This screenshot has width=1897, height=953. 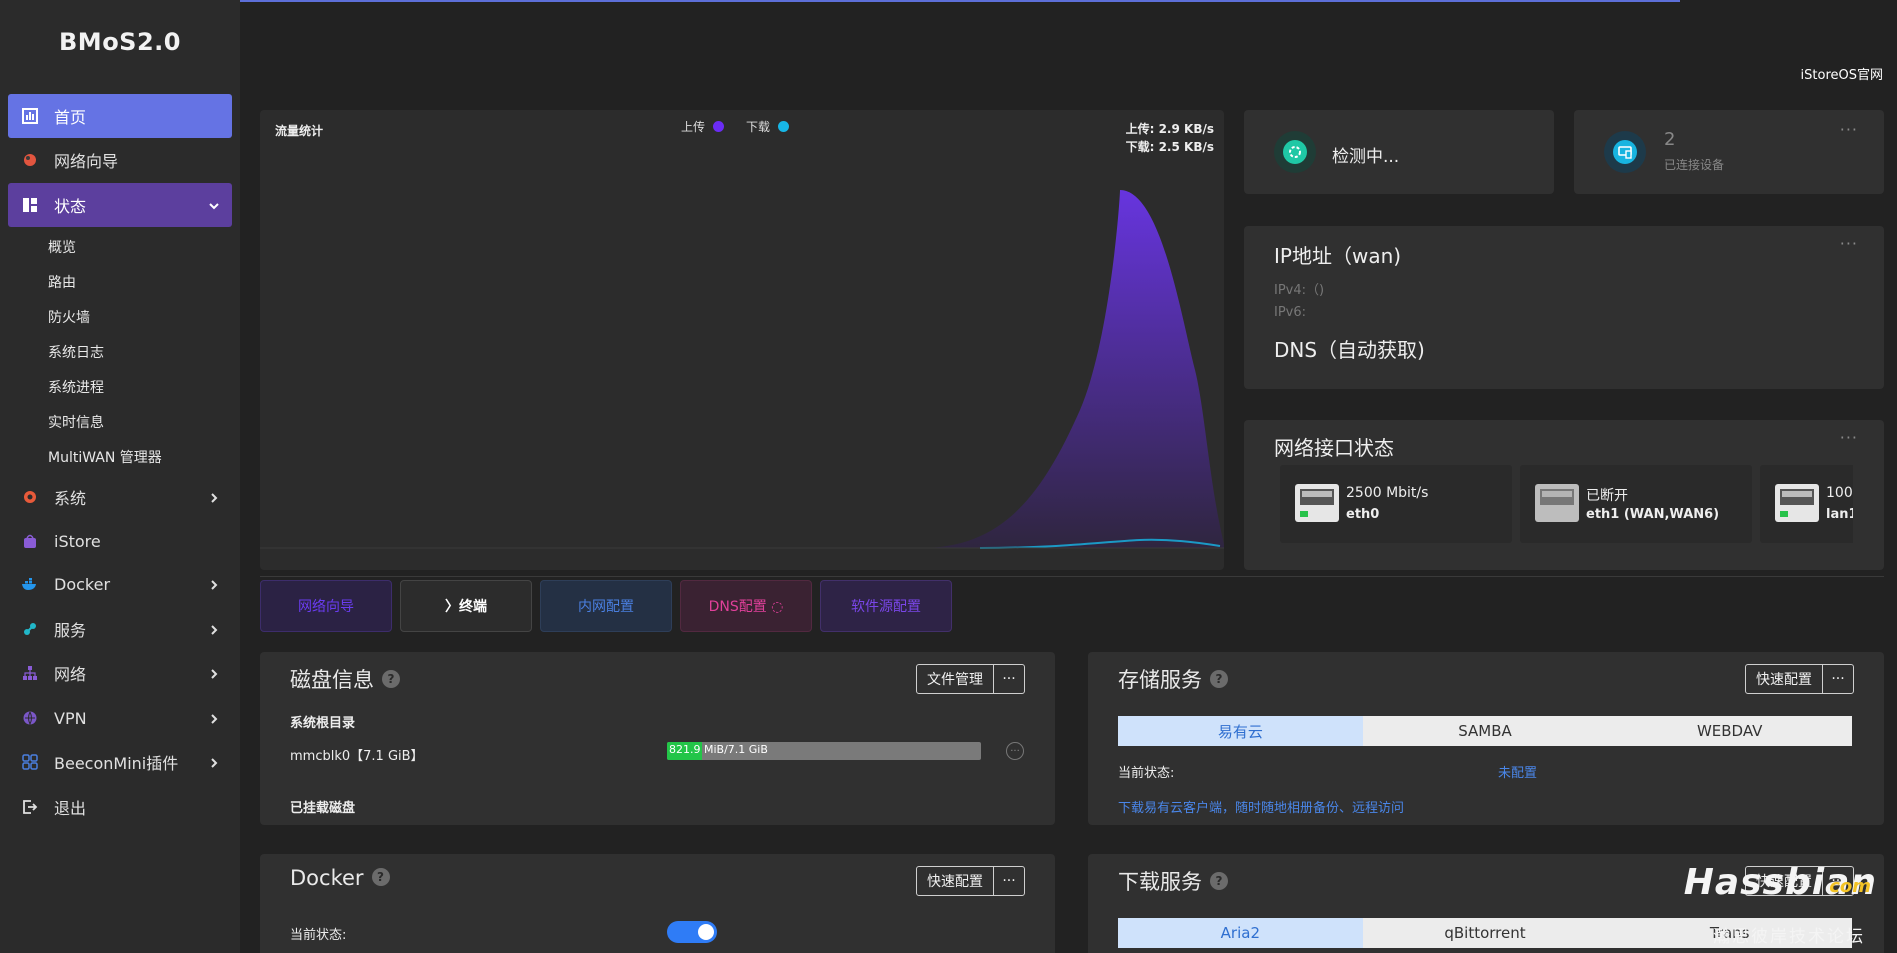 What do you see at coordinates (120, 762) in the screenshot?
I see `sidebar-item-beeconmini: BeeconMini插件` at bounding box center [120, 762].